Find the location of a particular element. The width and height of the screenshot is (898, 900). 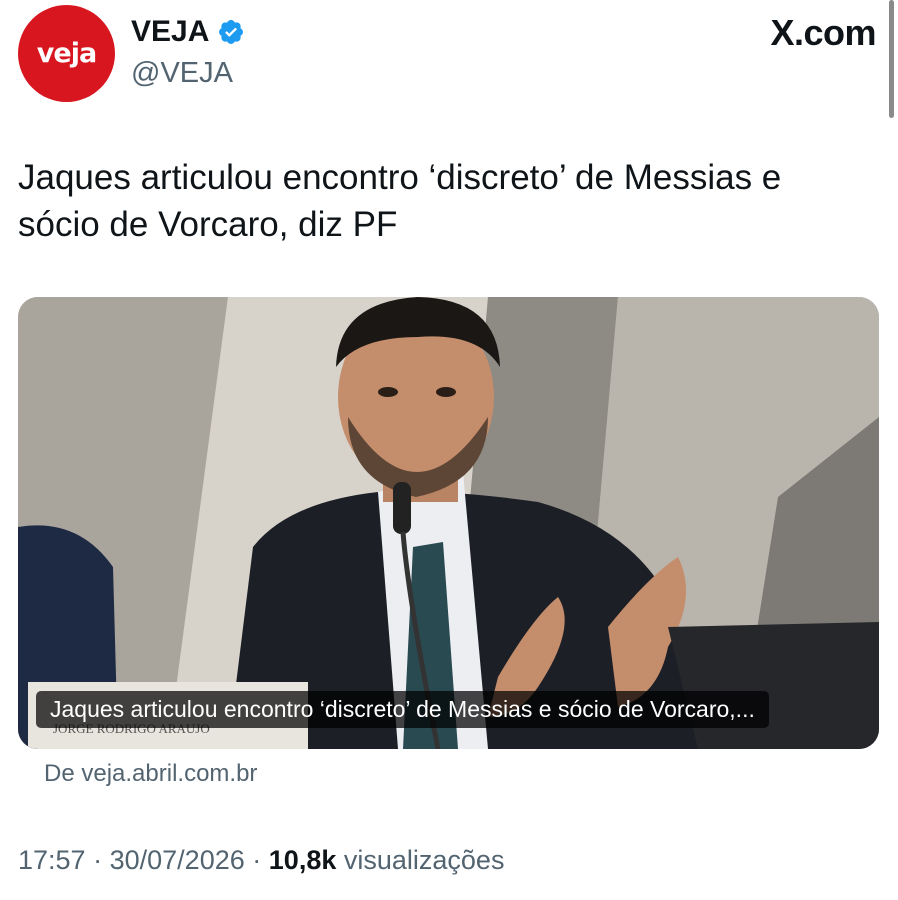

scrollbar is located at coordinates (891, 59).